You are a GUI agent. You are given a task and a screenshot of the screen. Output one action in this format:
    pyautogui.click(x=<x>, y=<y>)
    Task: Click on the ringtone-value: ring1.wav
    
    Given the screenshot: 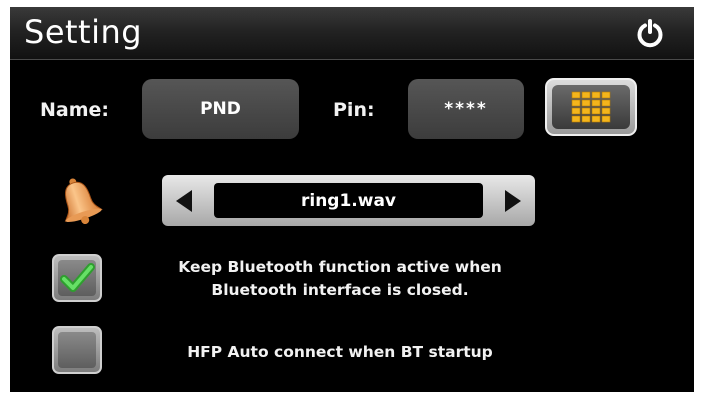 What is the action you would take?
    pyautogui.click(x=348, y=200)
    